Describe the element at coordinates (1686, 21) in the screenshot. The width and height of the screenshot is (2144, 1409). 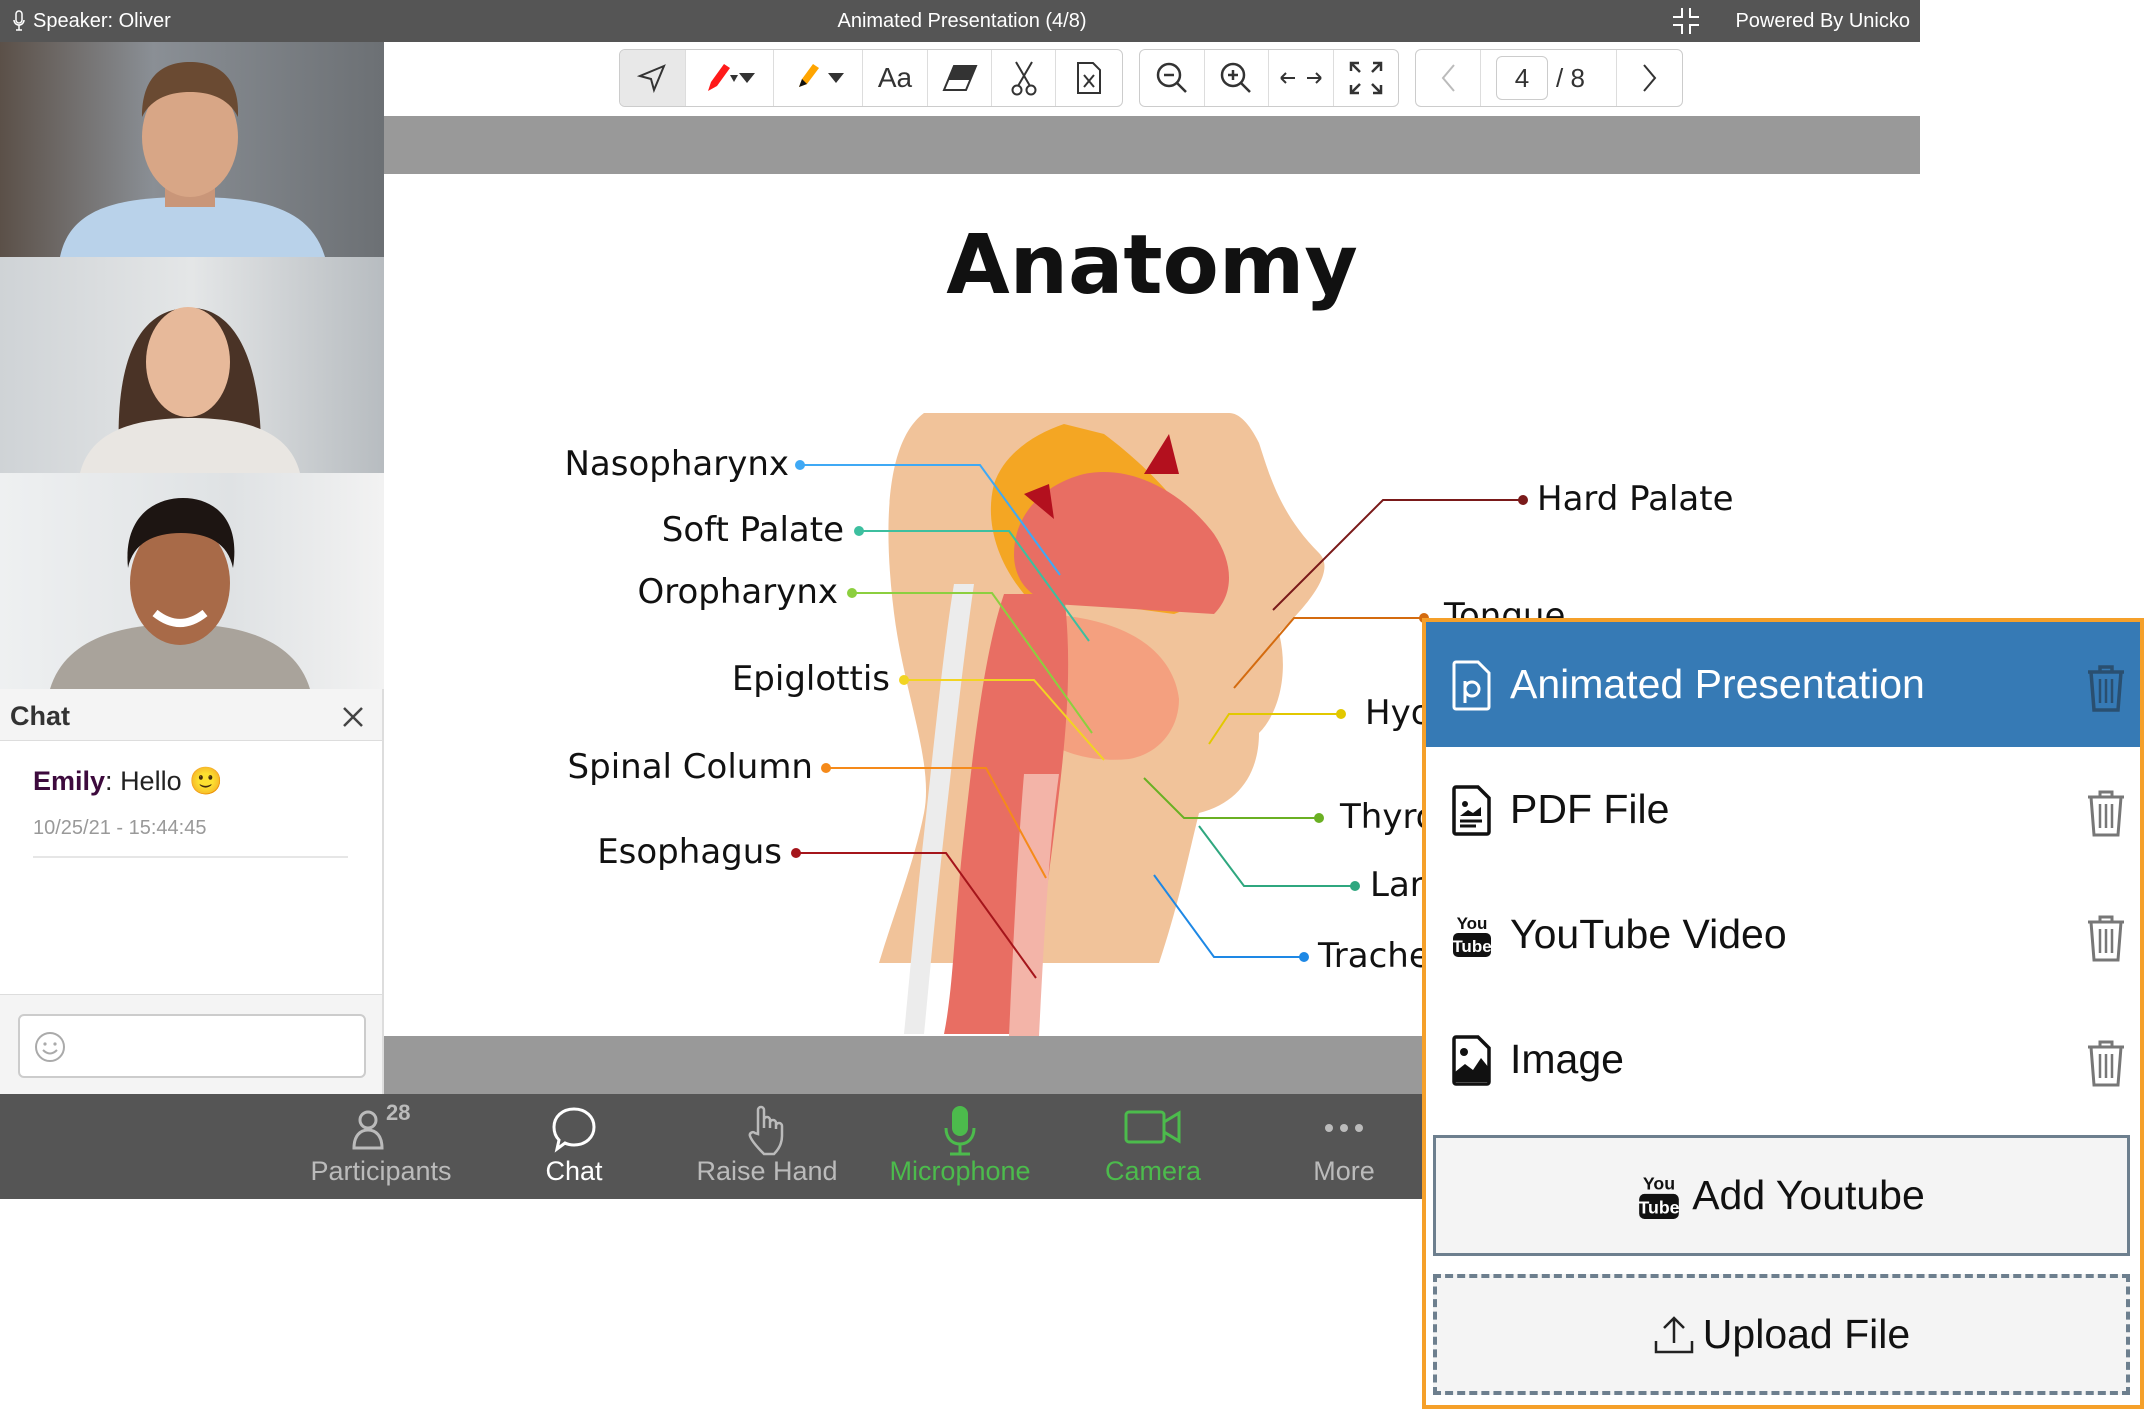
I see `collapse-icon` at that location.